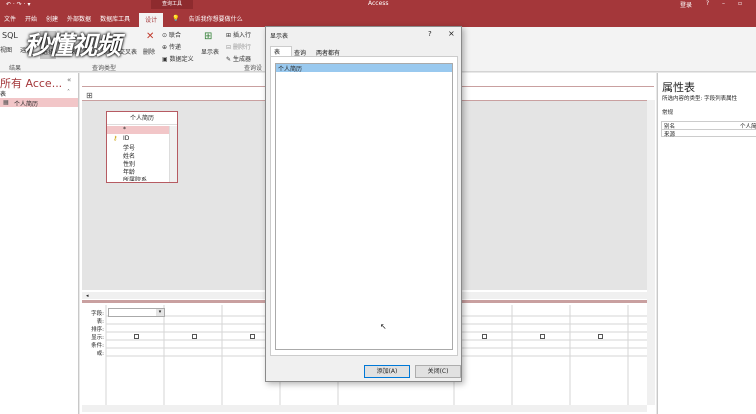 The height and width of the screenshot is (414, 756). What do you see at coordinates (208, 36) in the screenshot?
I see `show-table-icon: ⊞` at bounding box center [208, 36].